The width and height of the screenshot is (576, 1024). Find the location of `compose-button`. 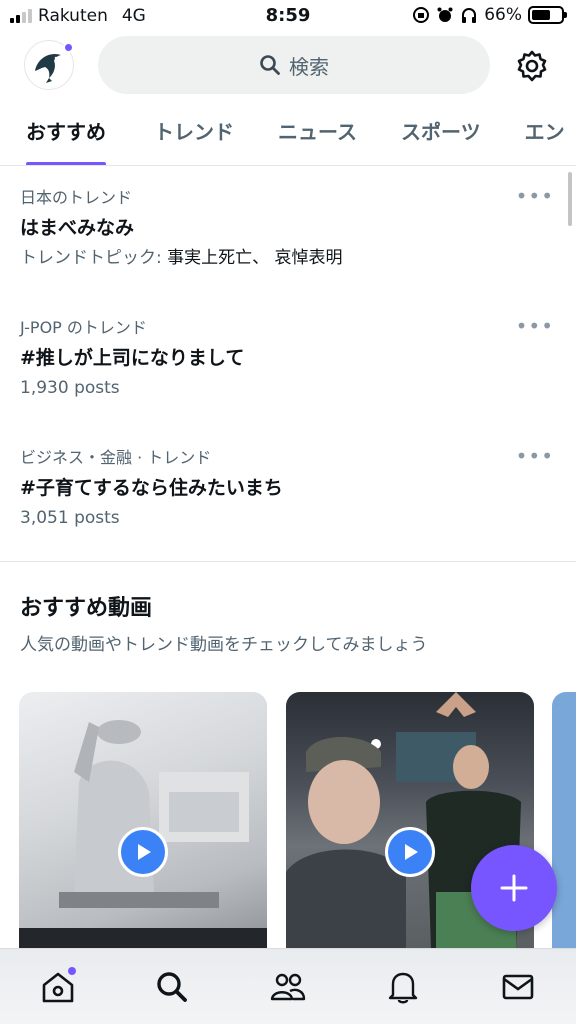

compose-button is located at coordinates (514, 888).